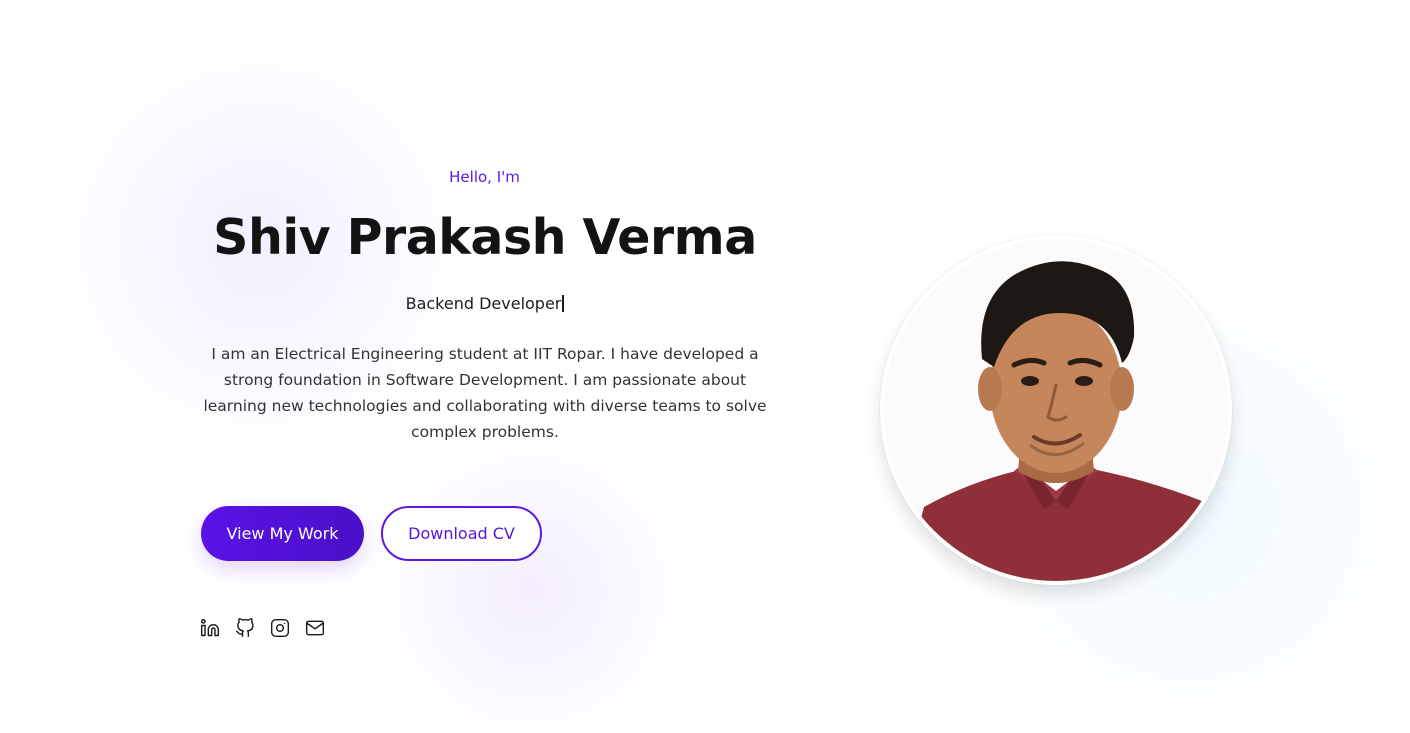  I want to click on profile-photo, so click(1056, 410).